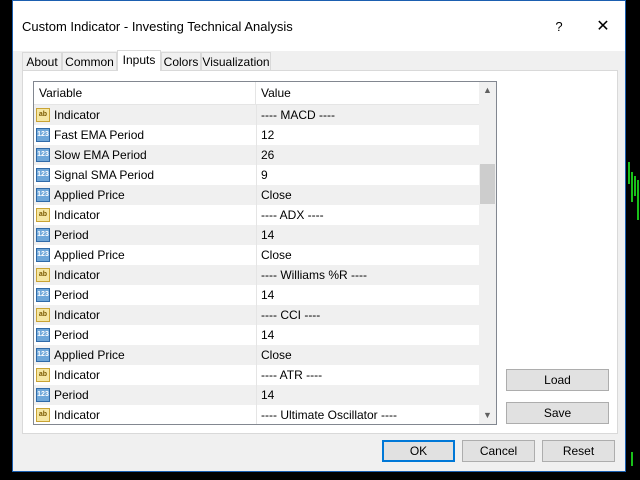 The height and width of the screenshot is (480, 640). Describe the element at coordinates (487, 184) in the screenshot. I see `scrollbar-thumb` at that location.